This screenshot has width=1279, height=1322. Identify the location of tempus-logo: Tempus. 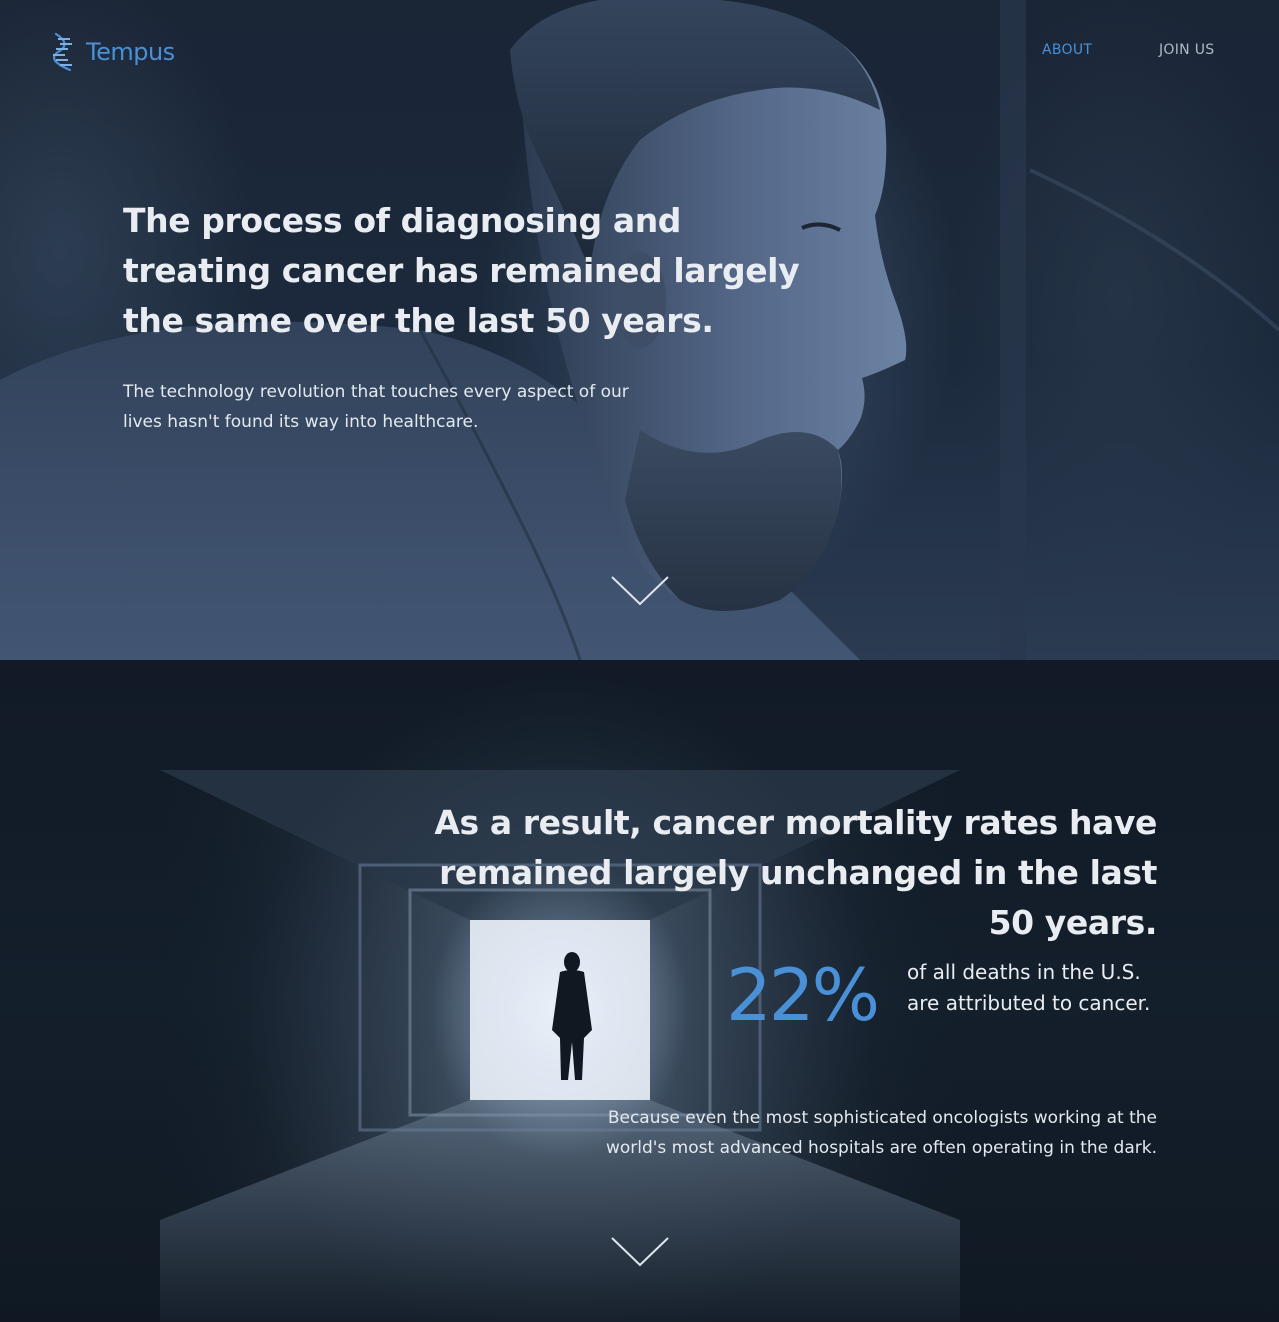
(112, 52).